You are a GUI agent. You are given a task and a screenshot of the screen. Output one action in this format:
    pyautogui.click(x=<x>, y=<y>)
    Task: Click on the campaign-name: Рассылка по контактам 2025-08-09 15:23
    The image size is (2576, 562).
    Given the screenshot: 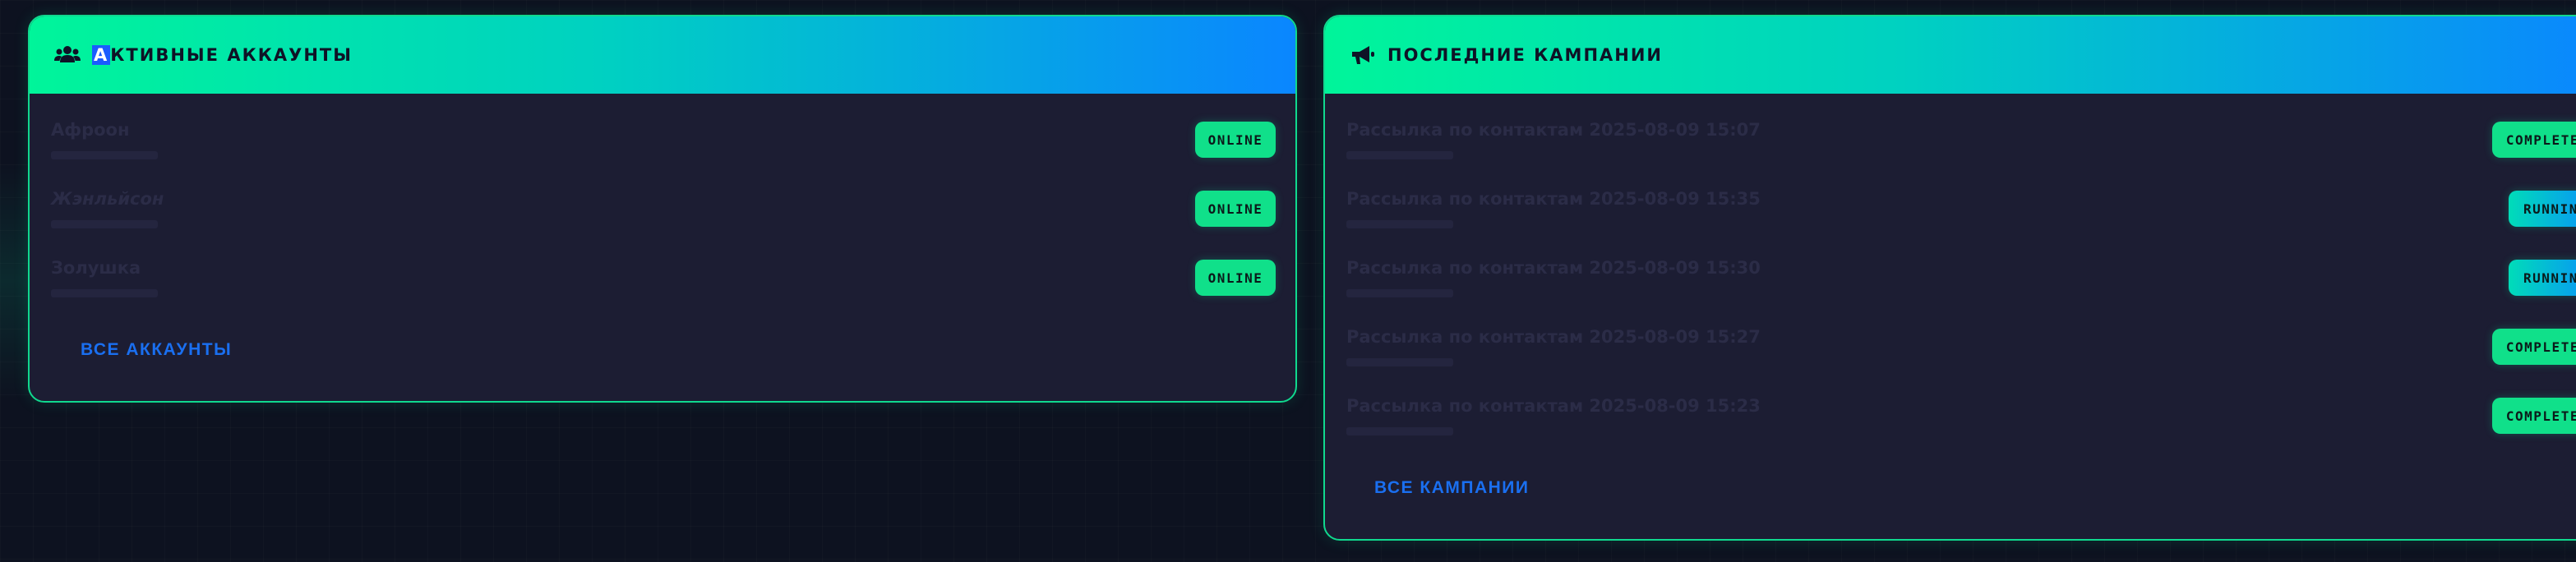 What is the action you would take?
    pyautogui.click(x=1553, y=406)
    